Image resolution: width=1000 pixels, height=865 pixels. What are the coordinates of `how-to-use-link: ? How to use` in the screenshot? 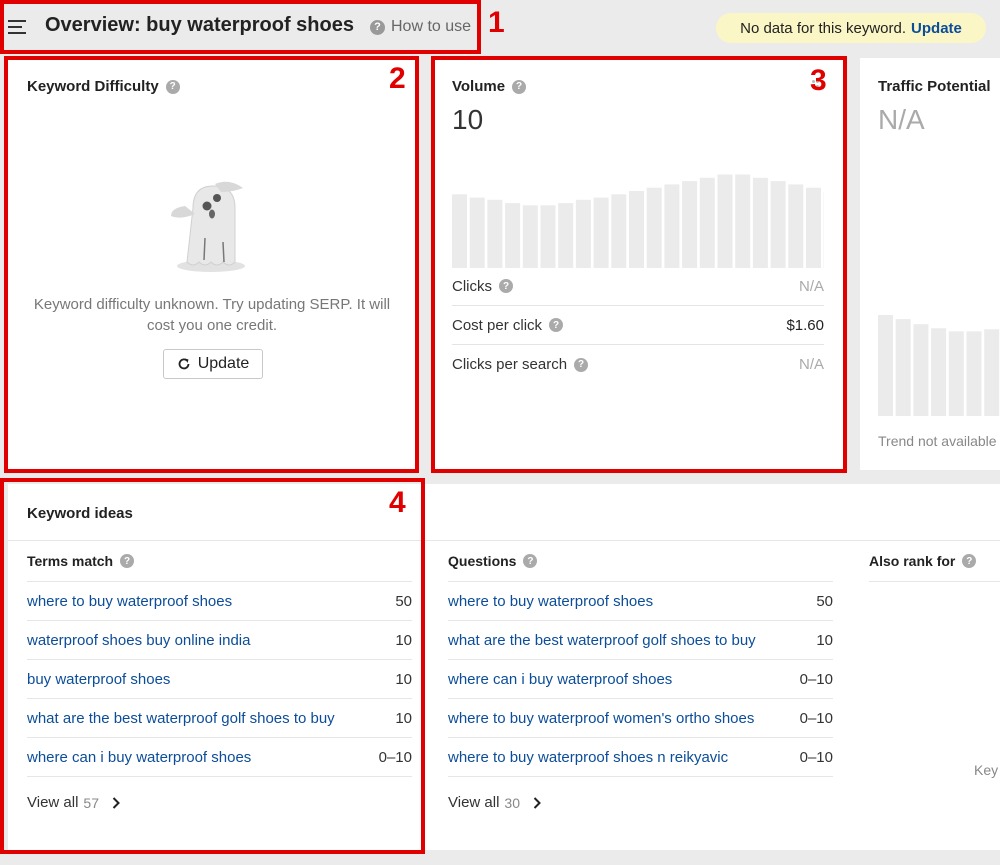 It's located at (420, 27).